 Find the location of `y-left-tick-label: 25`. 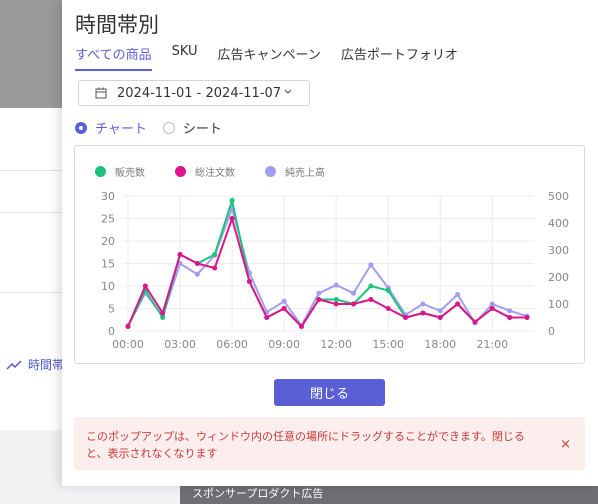

y-left-tick-label: 25 is located at coordinates (108, 219).